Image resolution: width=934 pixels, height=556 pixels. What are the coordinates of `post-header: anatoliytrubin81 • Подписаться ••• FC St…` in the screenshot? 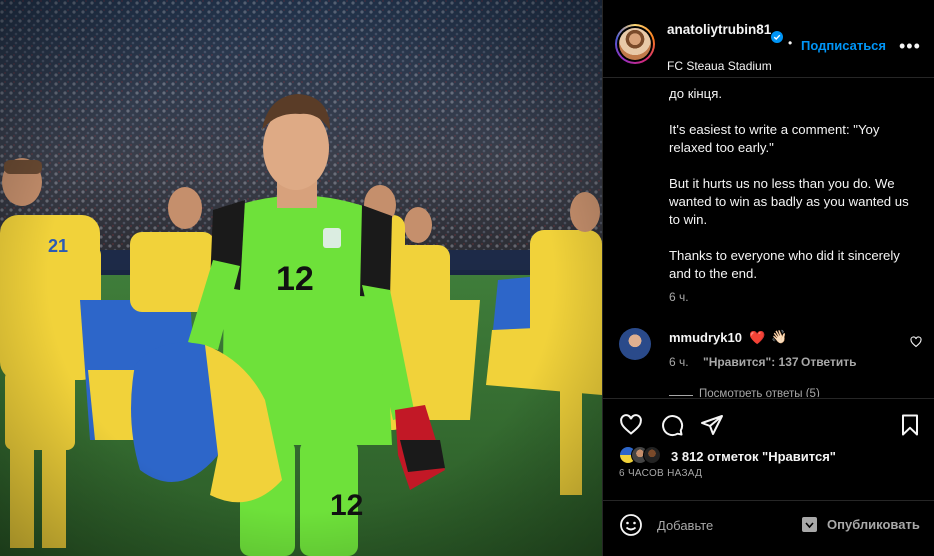 It's located at (768, 39).